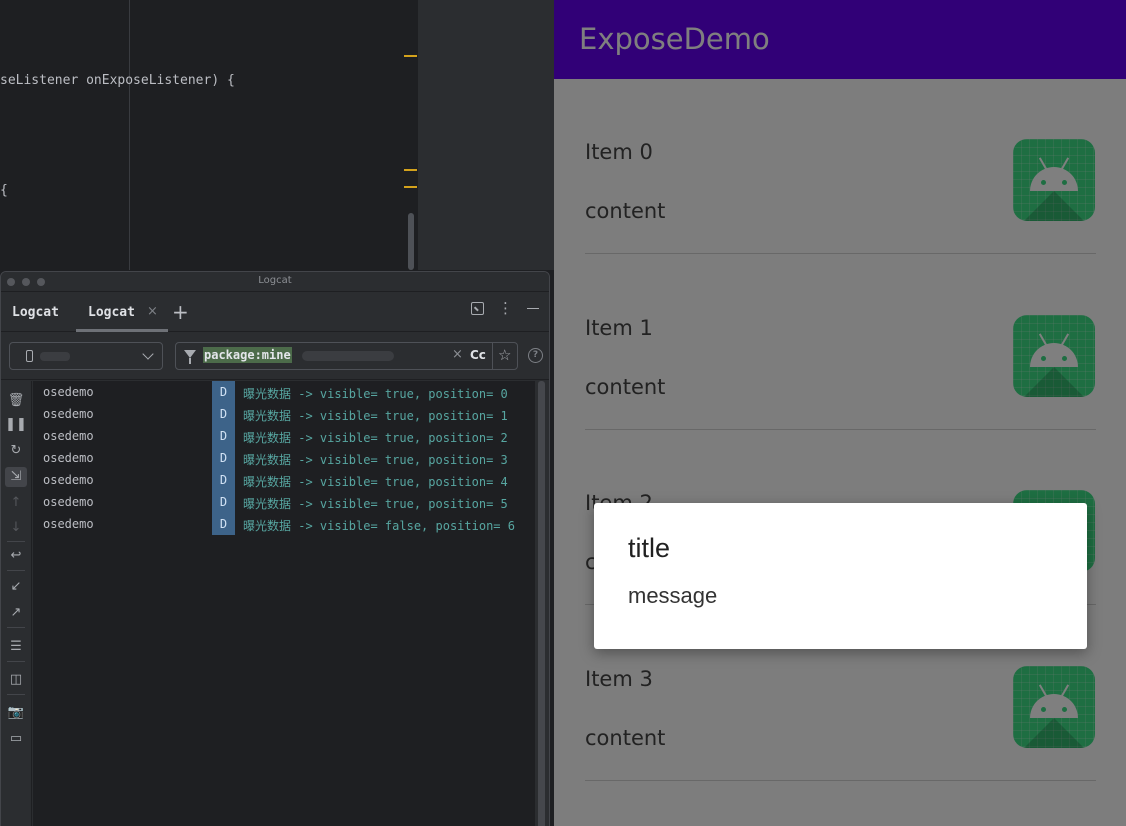 The image size is (1126, 826). I want to click on logcat-side-toolbar: 🗑 ❚❚ ↻ ⇲ ↑ ↓ ↩ ↙ ↗ ☰ ◫ 📷 ▭, so click(16, 603).